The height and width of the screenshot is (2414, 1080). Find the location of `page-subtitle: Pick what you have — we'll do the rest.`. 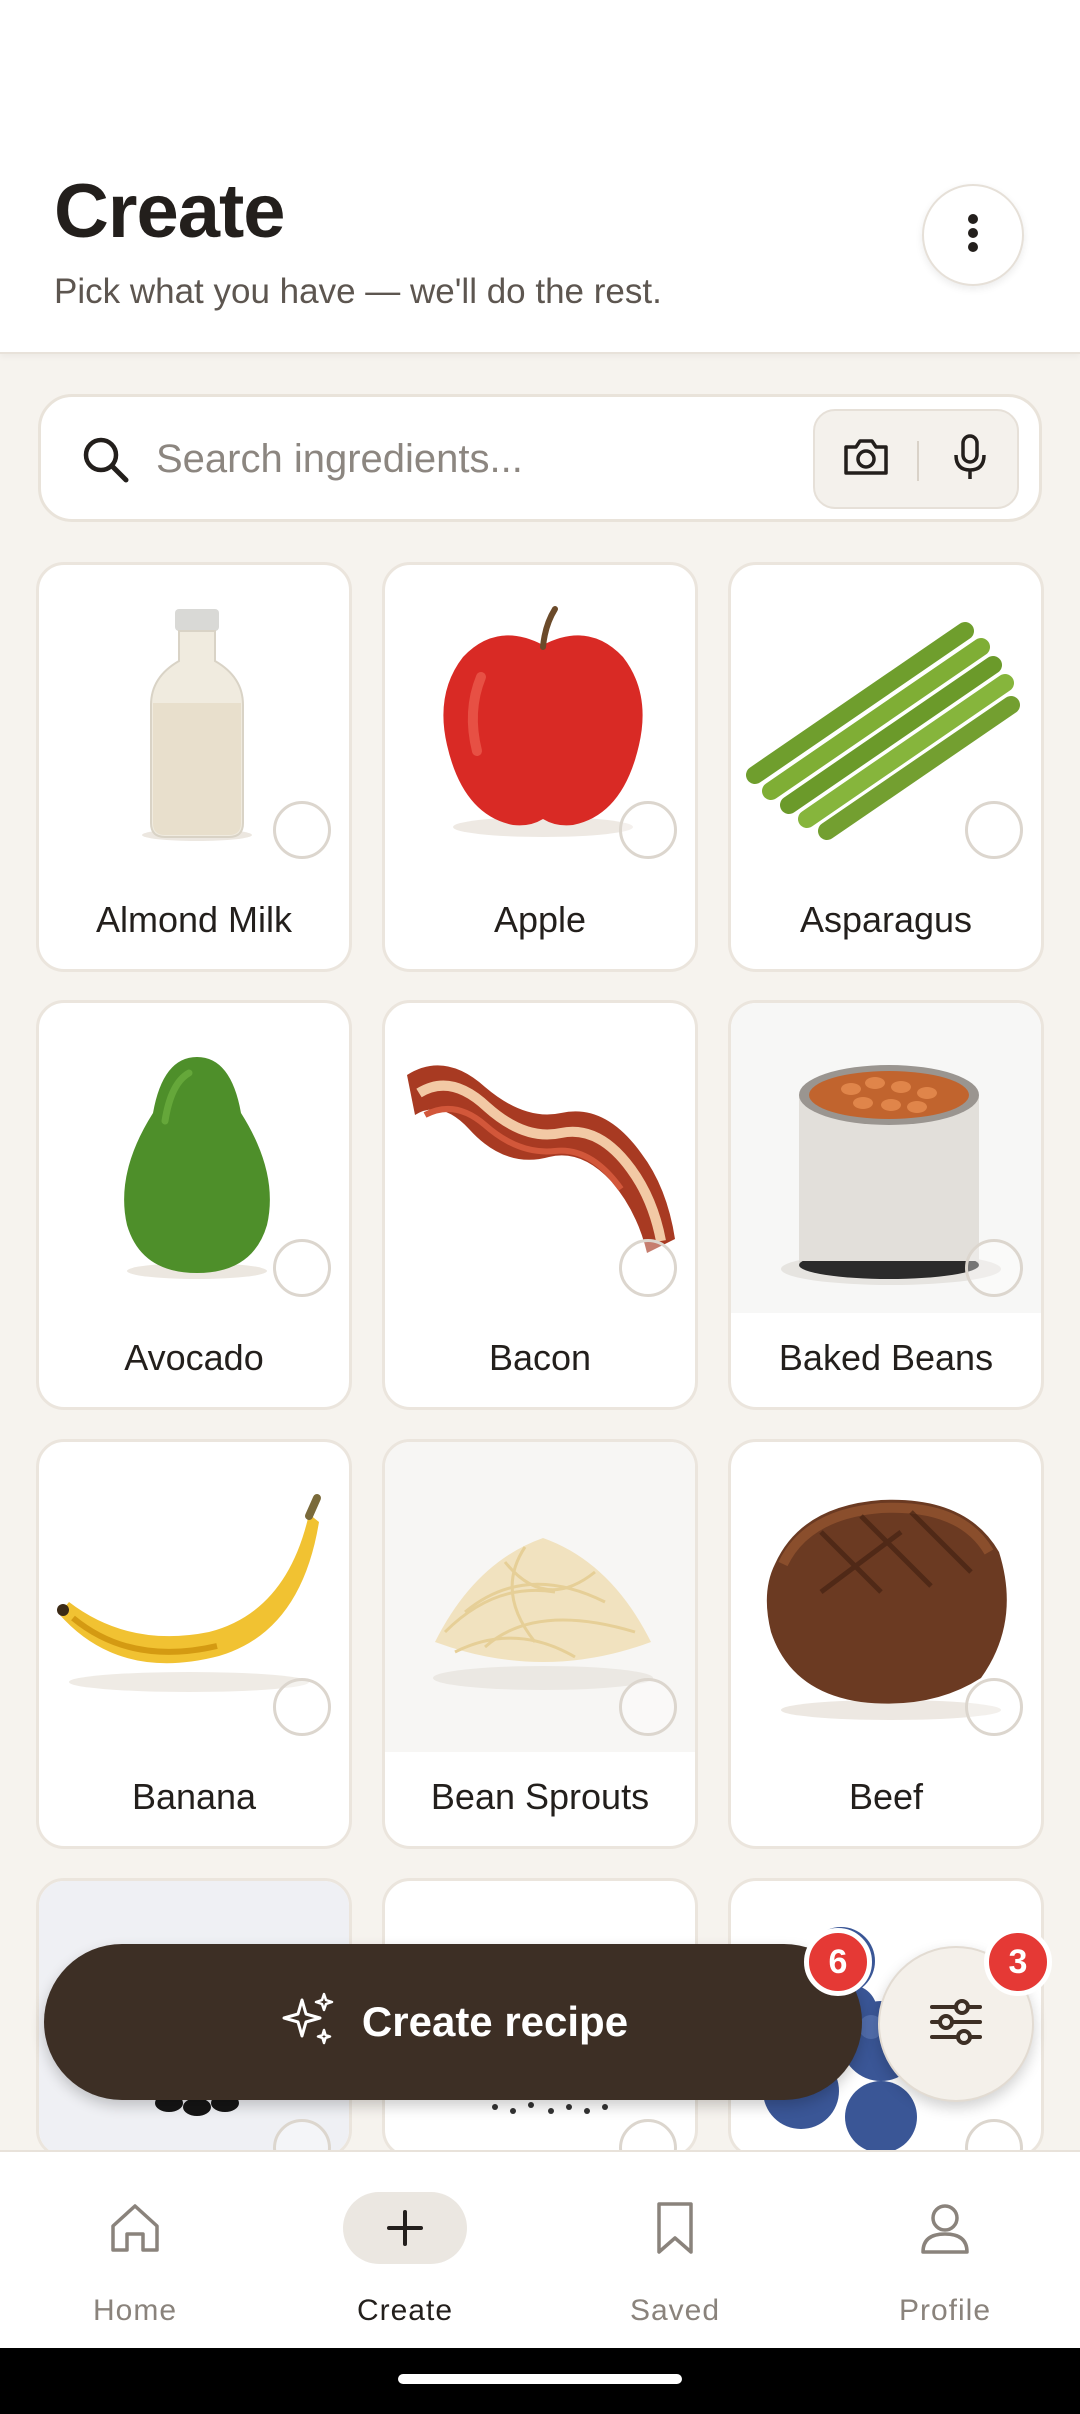

page-subtitle: Pick what you have — we'll do the rest. is located at coordinates (358, 291).